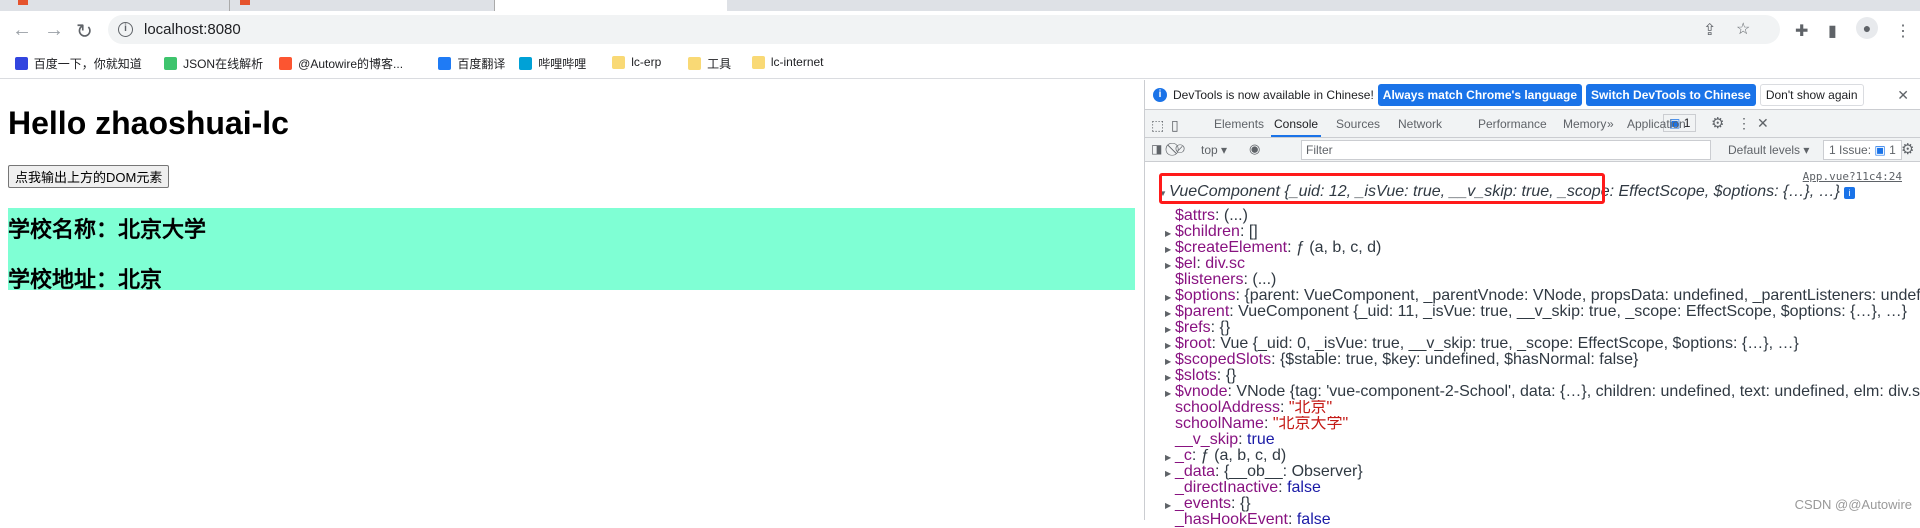 The image size is (1920, 528). Describe the element at coordinates (1852, 176) in the screenshot. I see `source-link: App.vue?11c4:24` at that location.